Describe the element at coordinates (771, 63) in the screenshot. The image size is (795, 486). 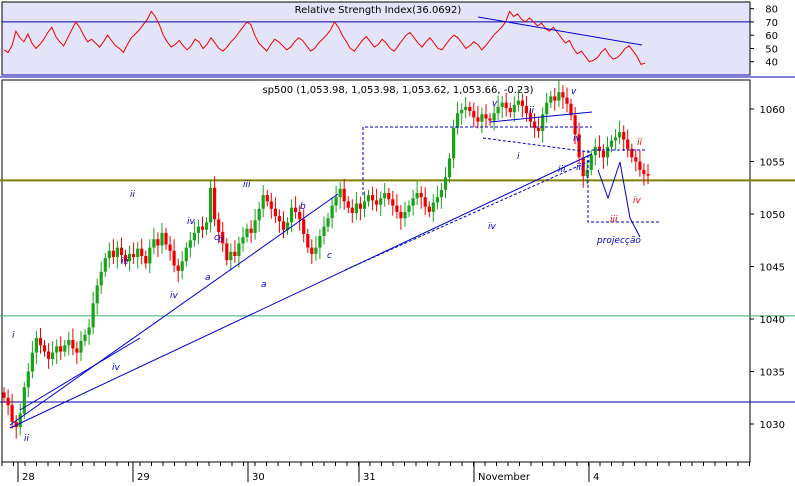
I see `rsi-tick-label-0: 40` at that location.